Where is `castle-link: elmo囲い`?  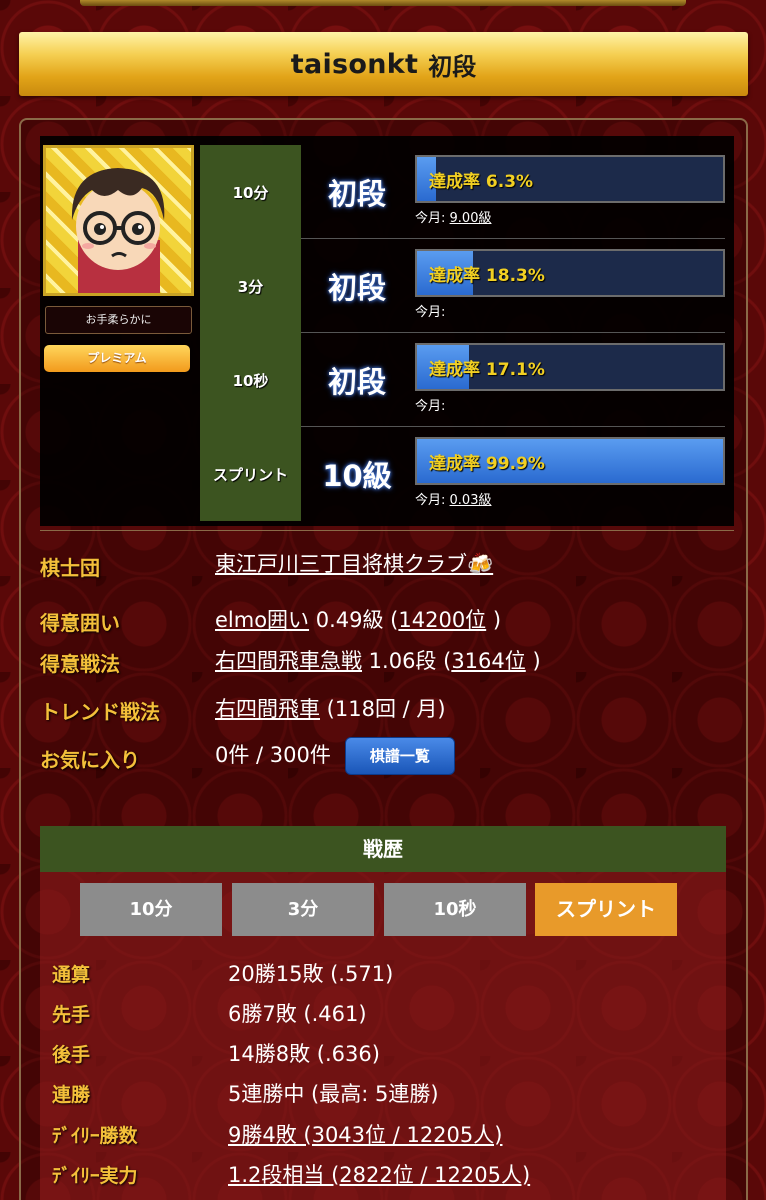
castle-link: elmo囲い is located at coordinates (262, 620).